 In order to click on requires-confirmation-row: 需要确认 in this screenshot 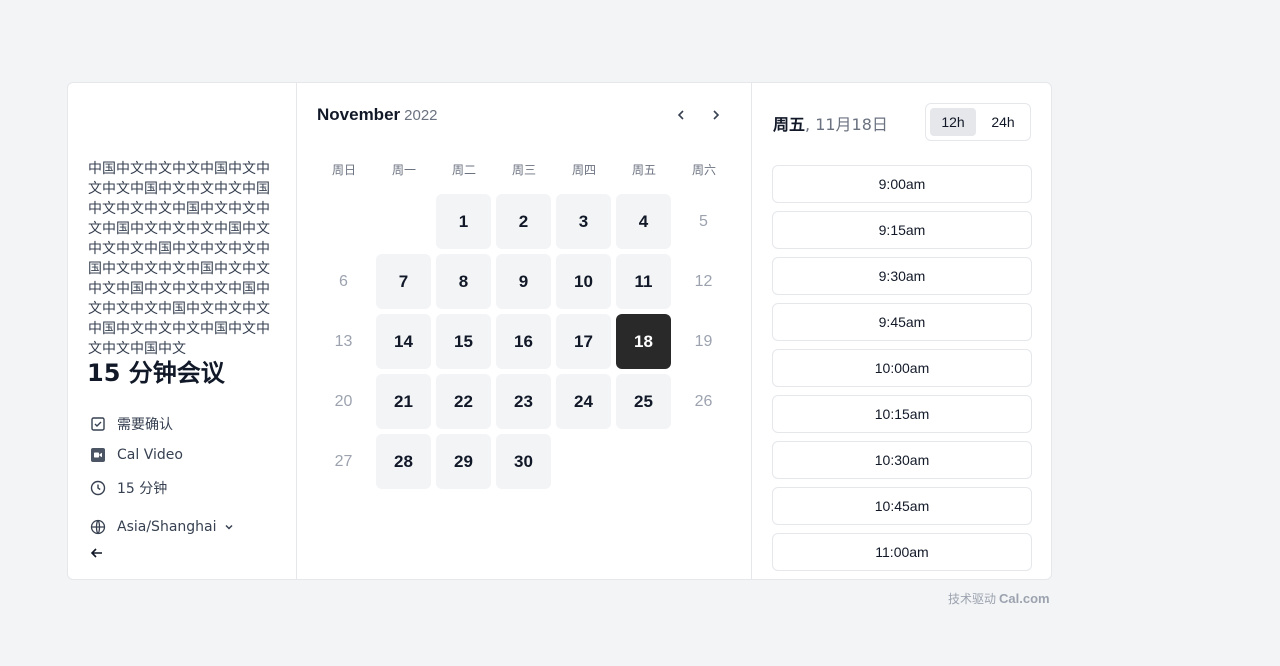, I will do `click(131, 424)`.